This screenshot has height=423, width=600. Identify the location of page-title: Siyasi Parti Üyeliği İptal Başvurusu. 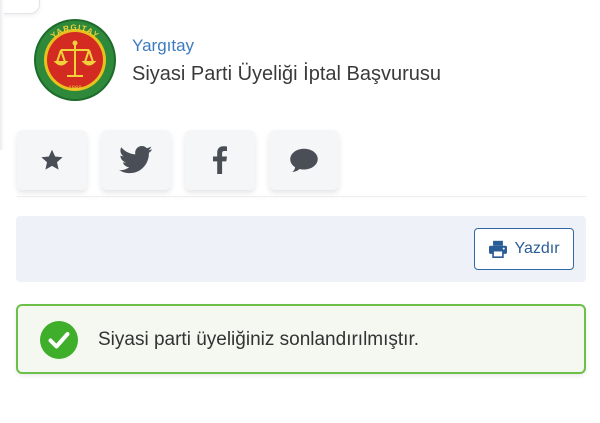
(287, 74).